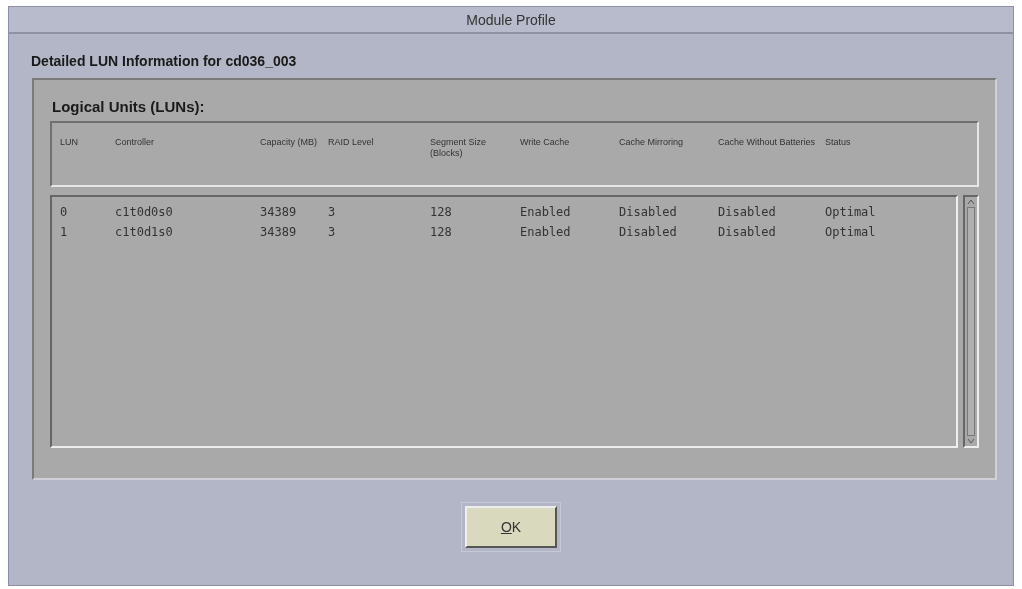  I want to click on table-cell-text: c1t0d1s0, so click(144, 232).